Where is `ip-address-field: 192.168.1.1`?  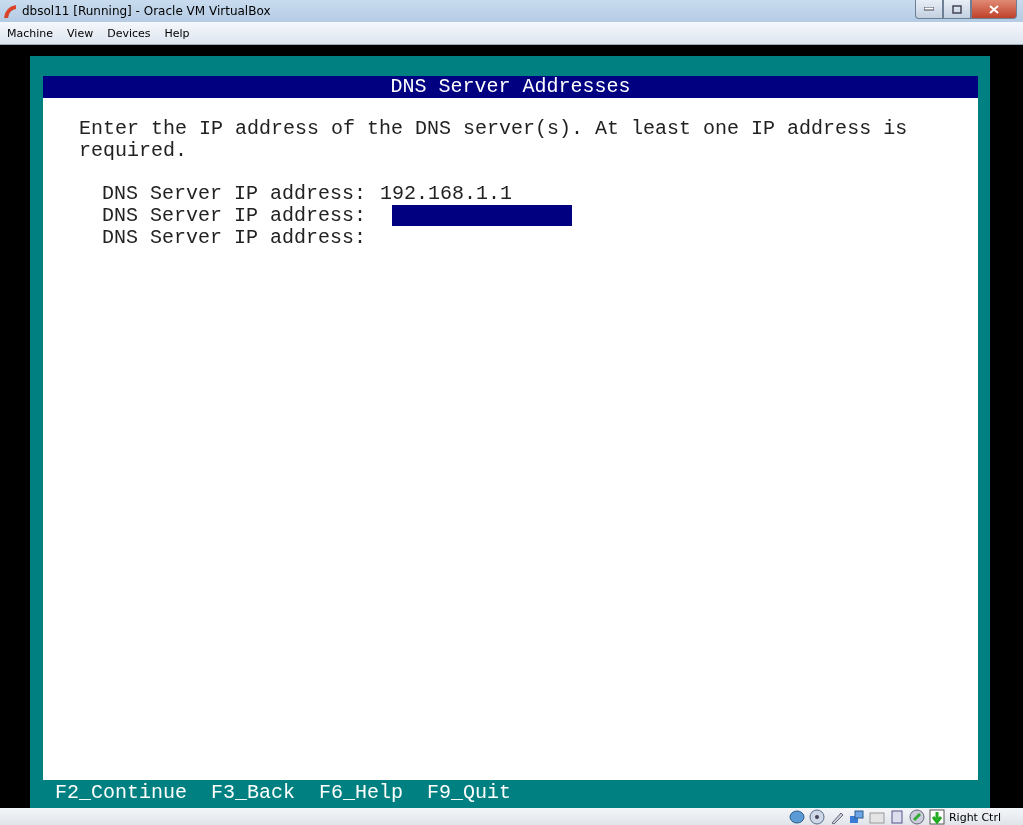
ip-address-field: 192.168.1.1 is located at coordinates (470, 193).